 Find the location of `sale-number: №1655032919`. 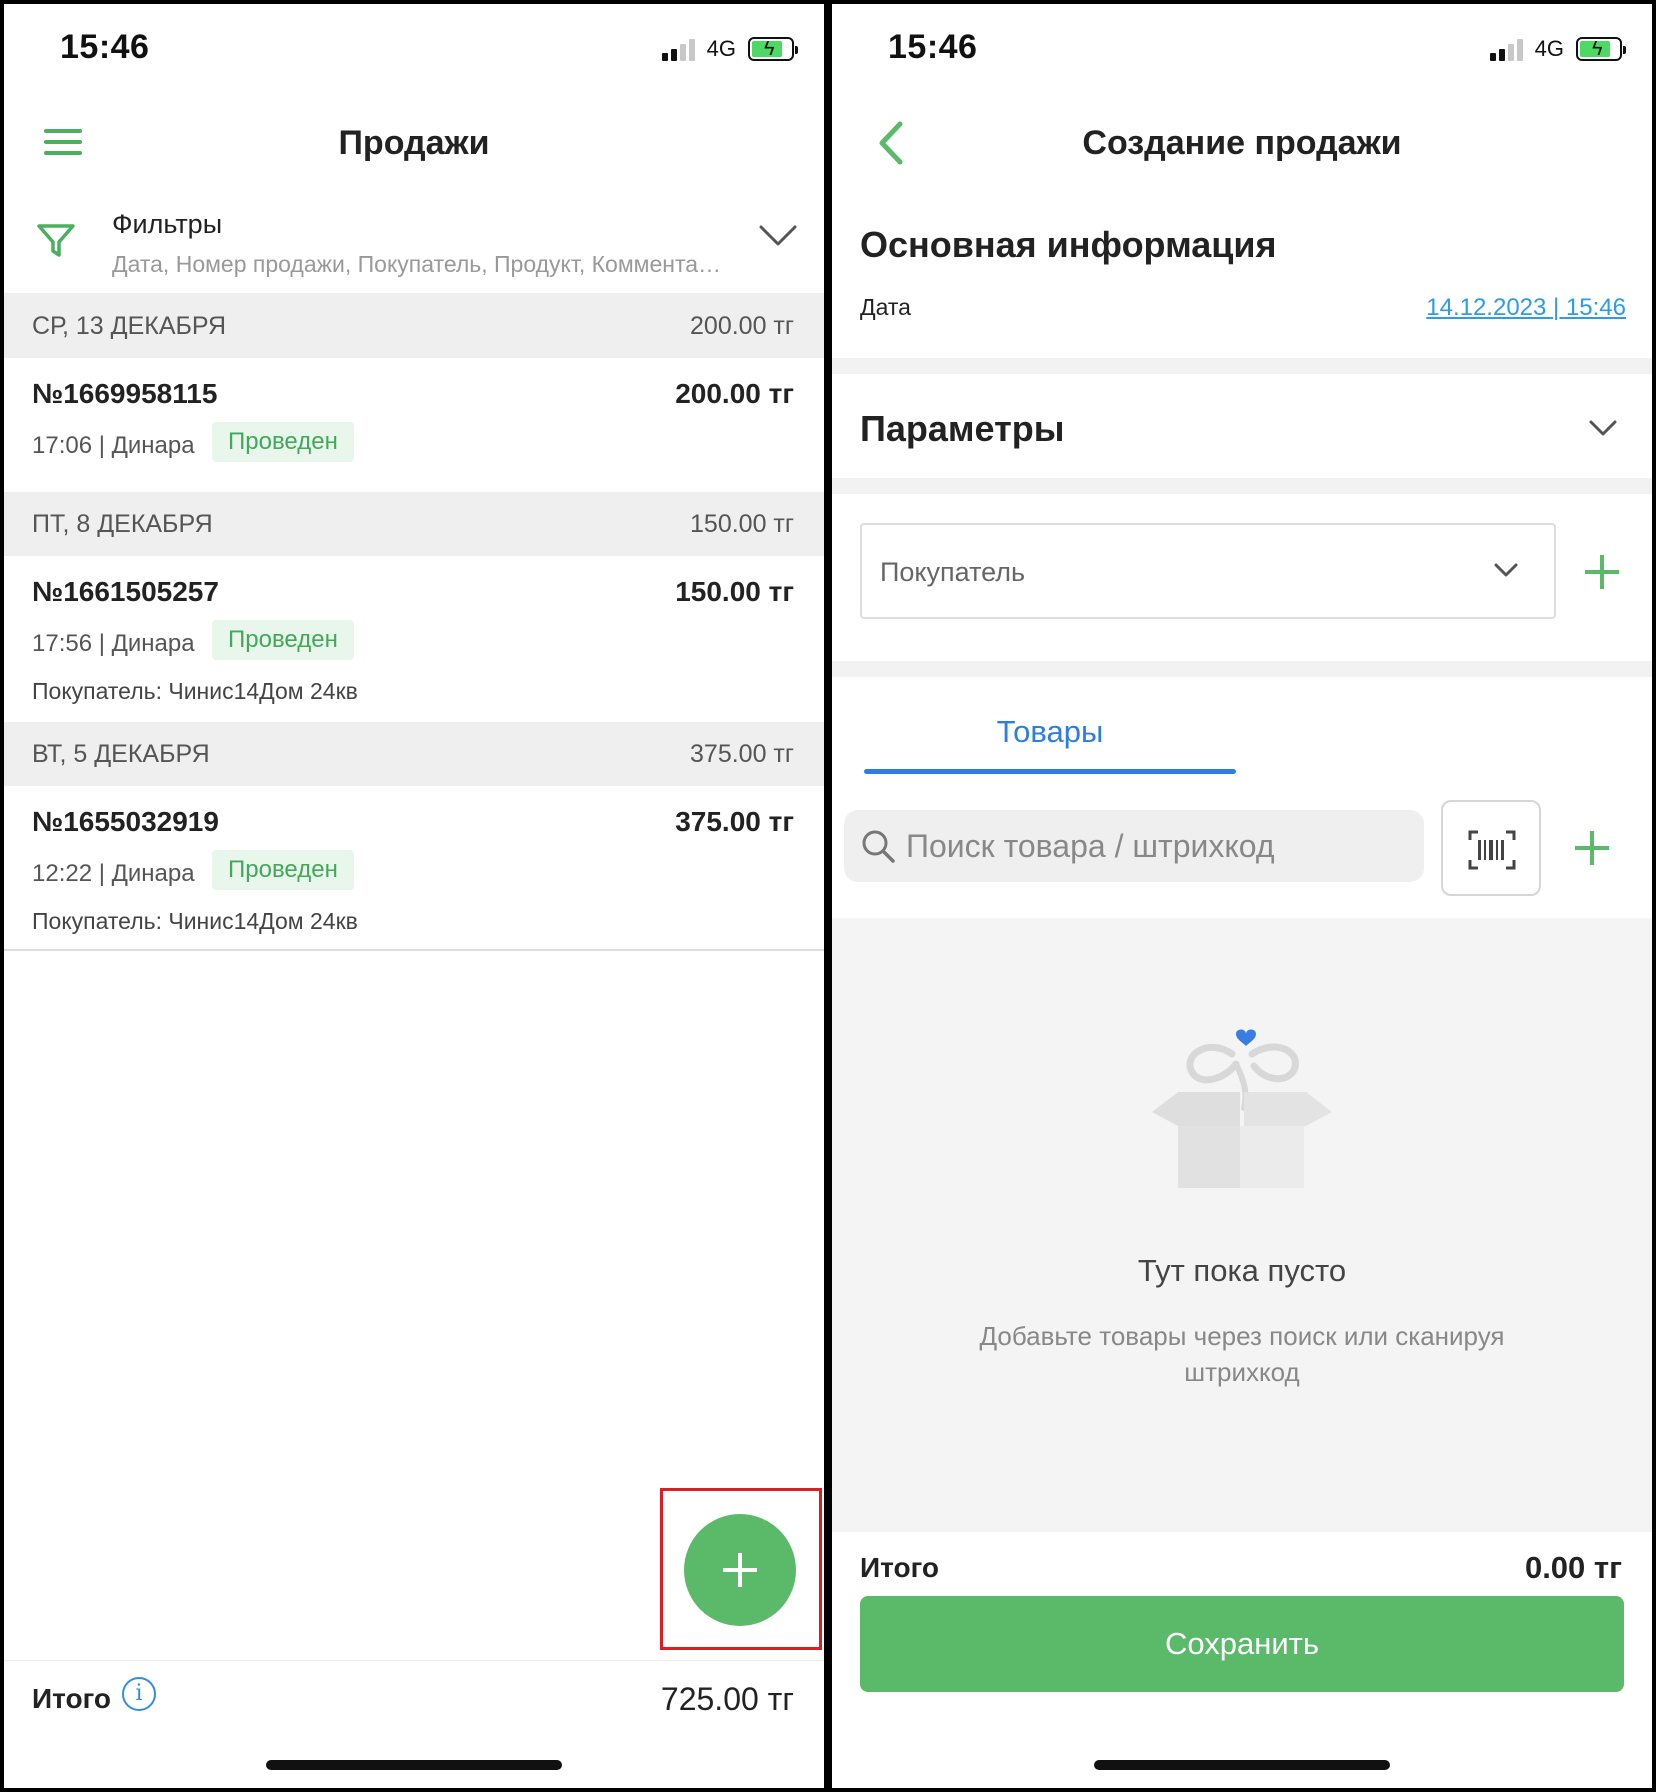

sale-number: №1655032919 is located at coordinates (125, 821).